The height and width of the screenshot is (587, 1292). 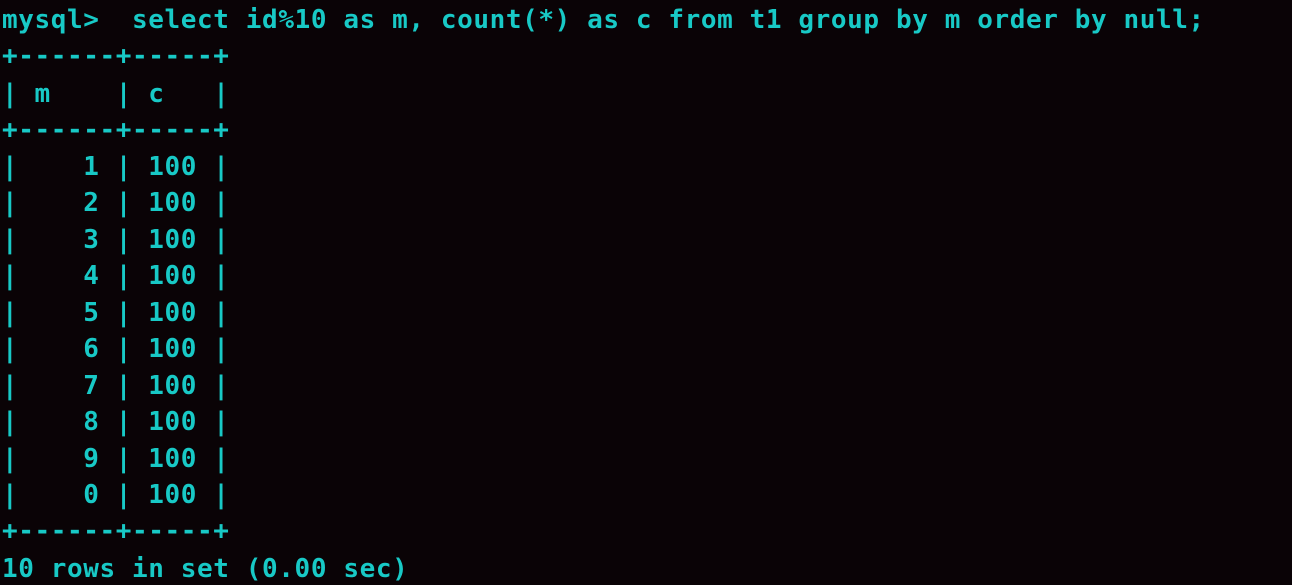 I want to click on table-header-row: | m | c |, so click(x=116, y=94).